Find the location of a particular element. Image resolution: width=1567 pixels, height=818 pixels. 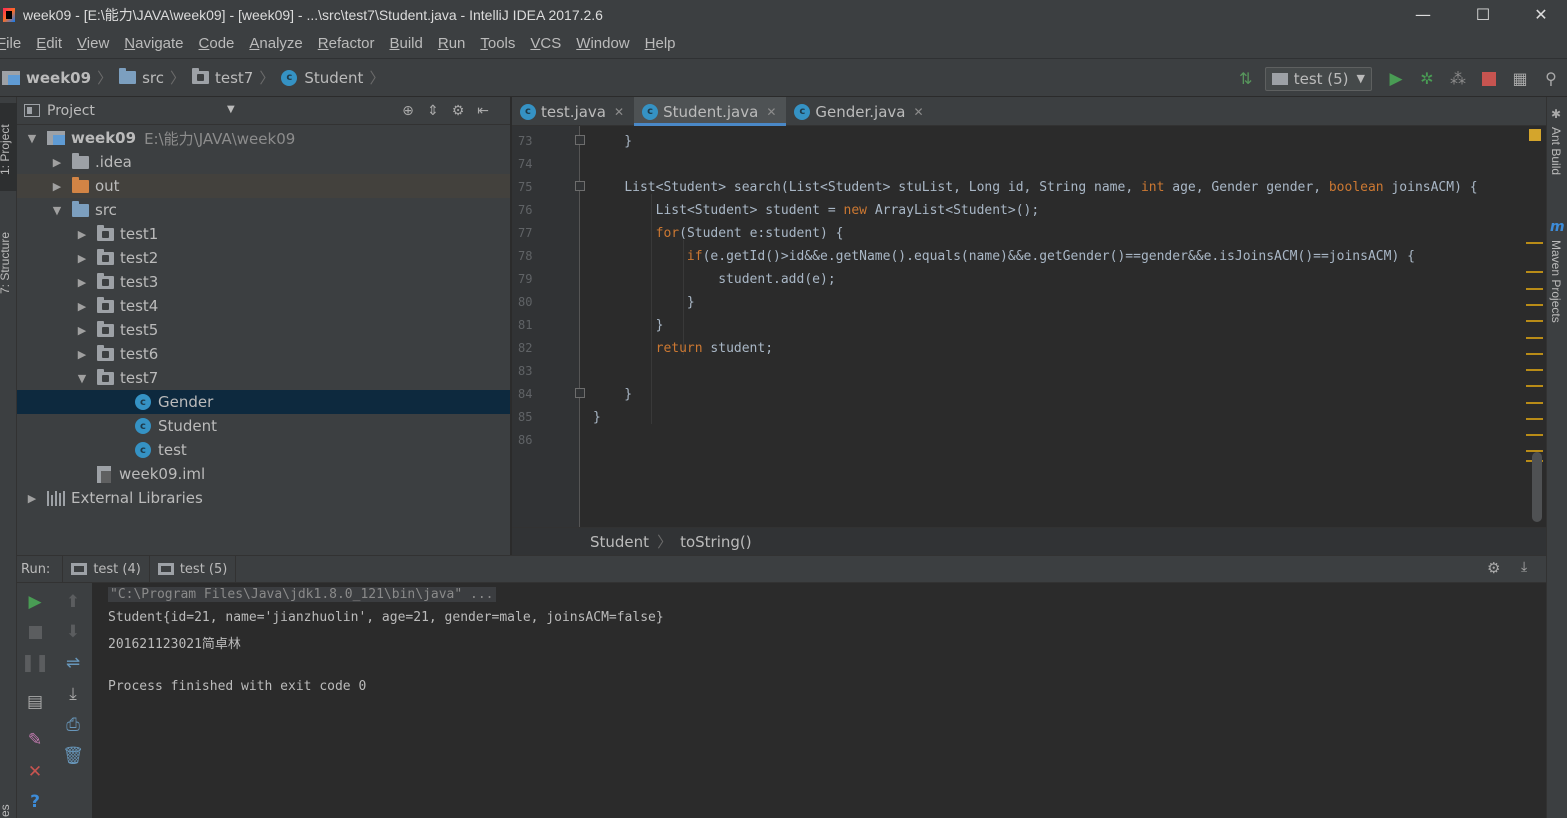

structure-tool-tab: 7: Structure is located at coordinates (6, 263).